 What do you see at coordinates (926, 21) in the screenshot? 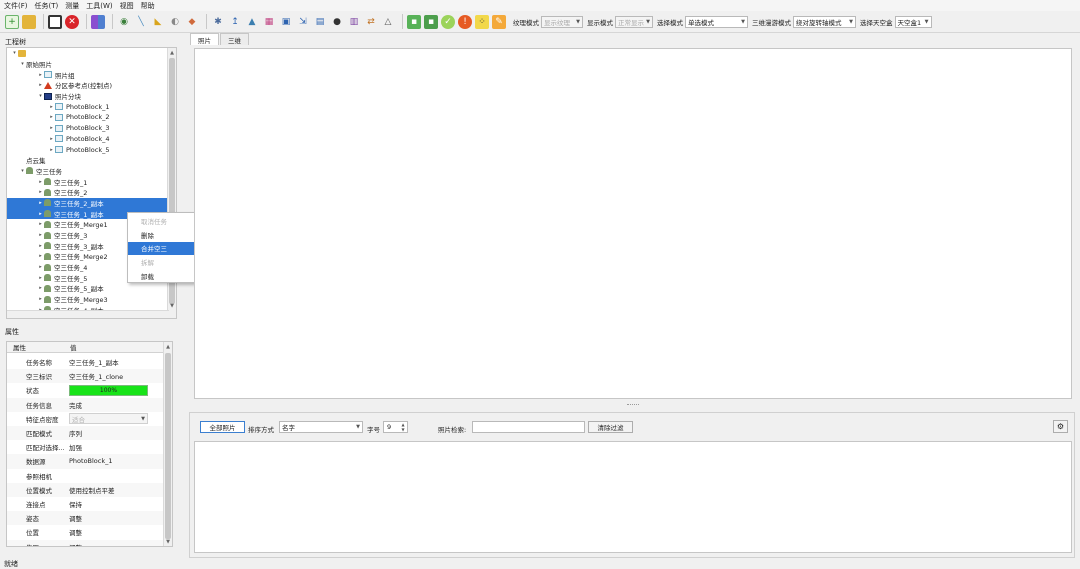
I see `chevron-down-icon: ▼` at bounding box center [926, 21].